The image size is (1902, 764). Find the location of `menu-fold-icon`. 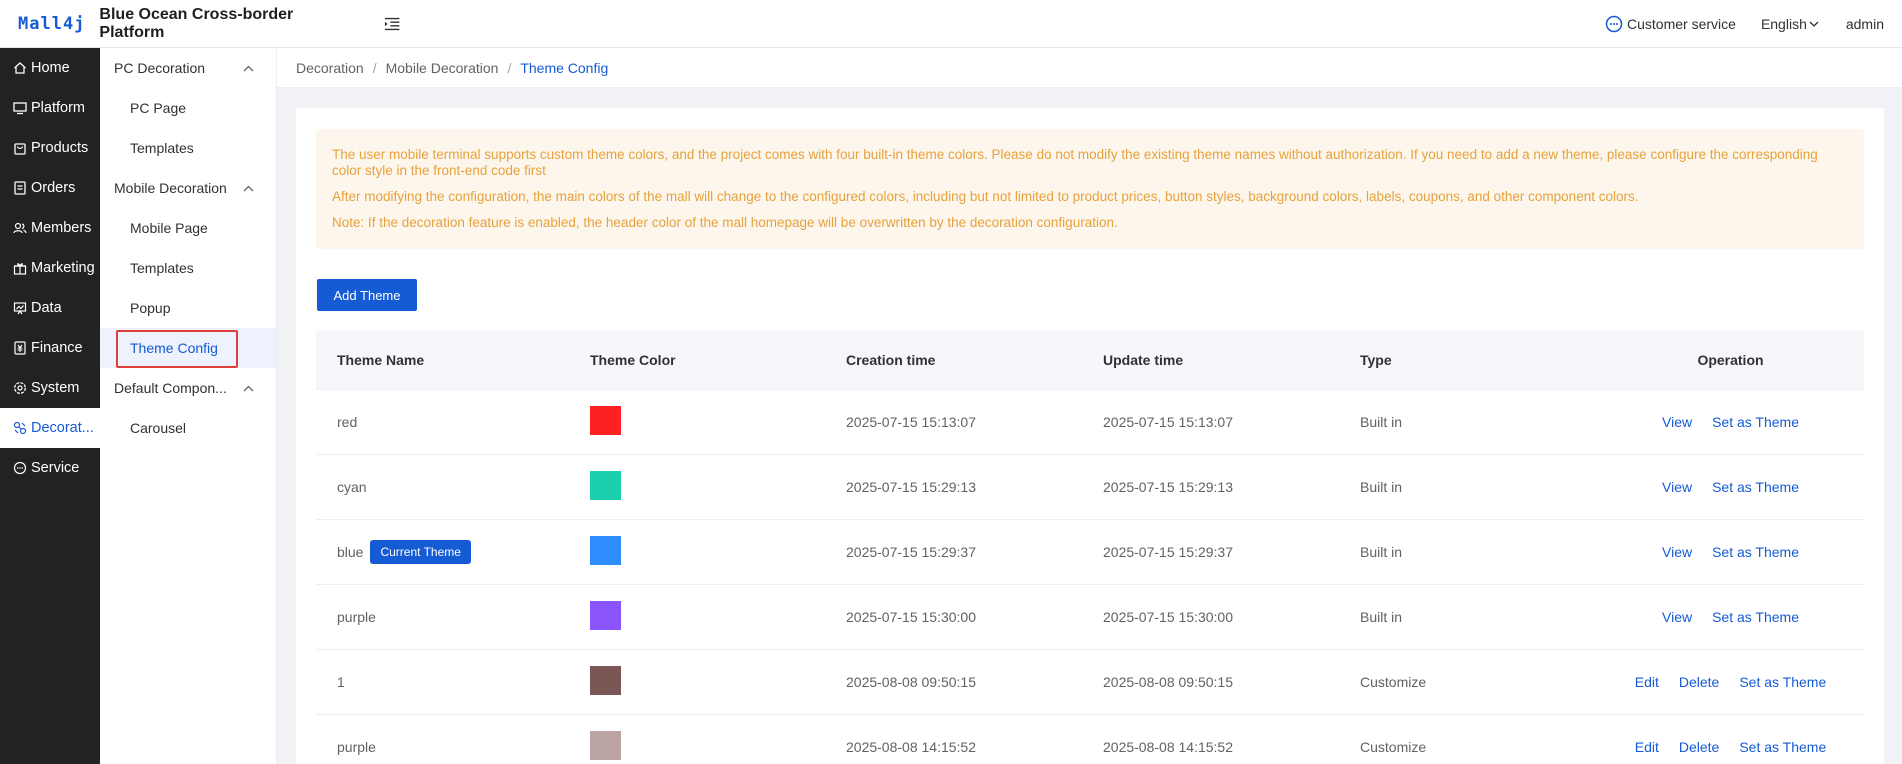

menu-fold-icon is located at coordinates (392, 24).